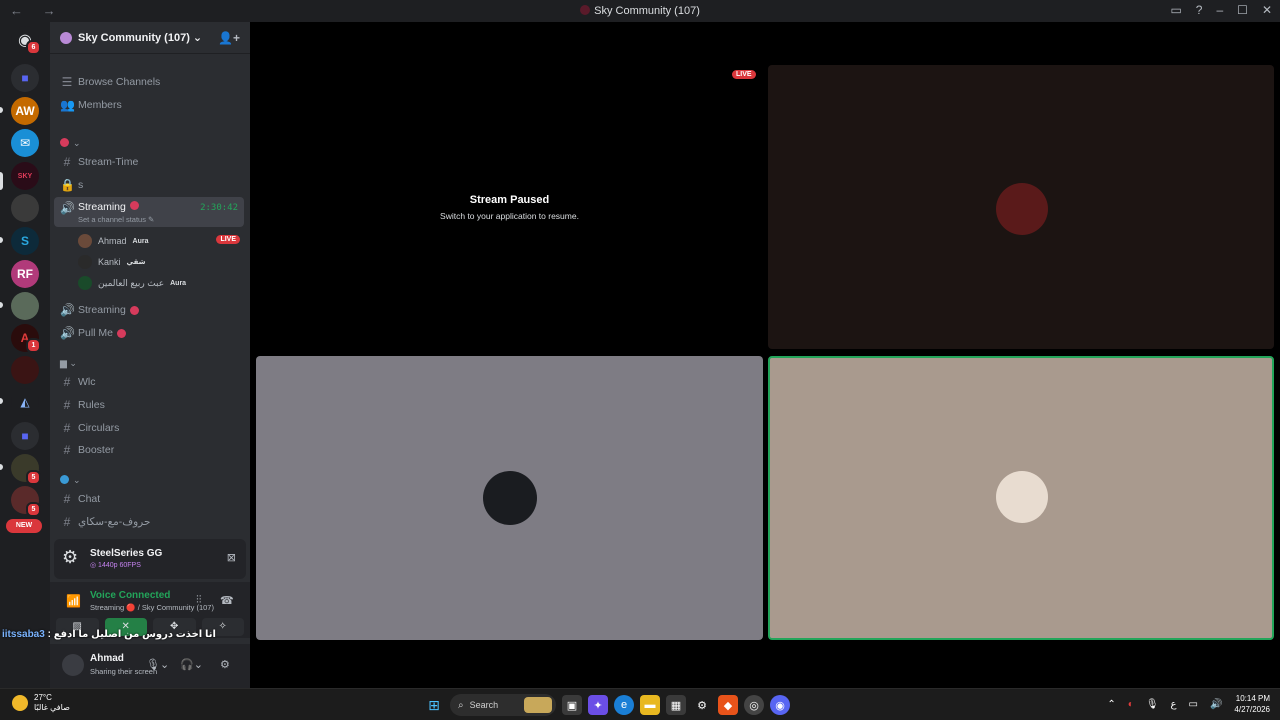  Describe the element at coordinates (149, 450) in the screenshot. I see `channel-booster: # Booster` at that location.